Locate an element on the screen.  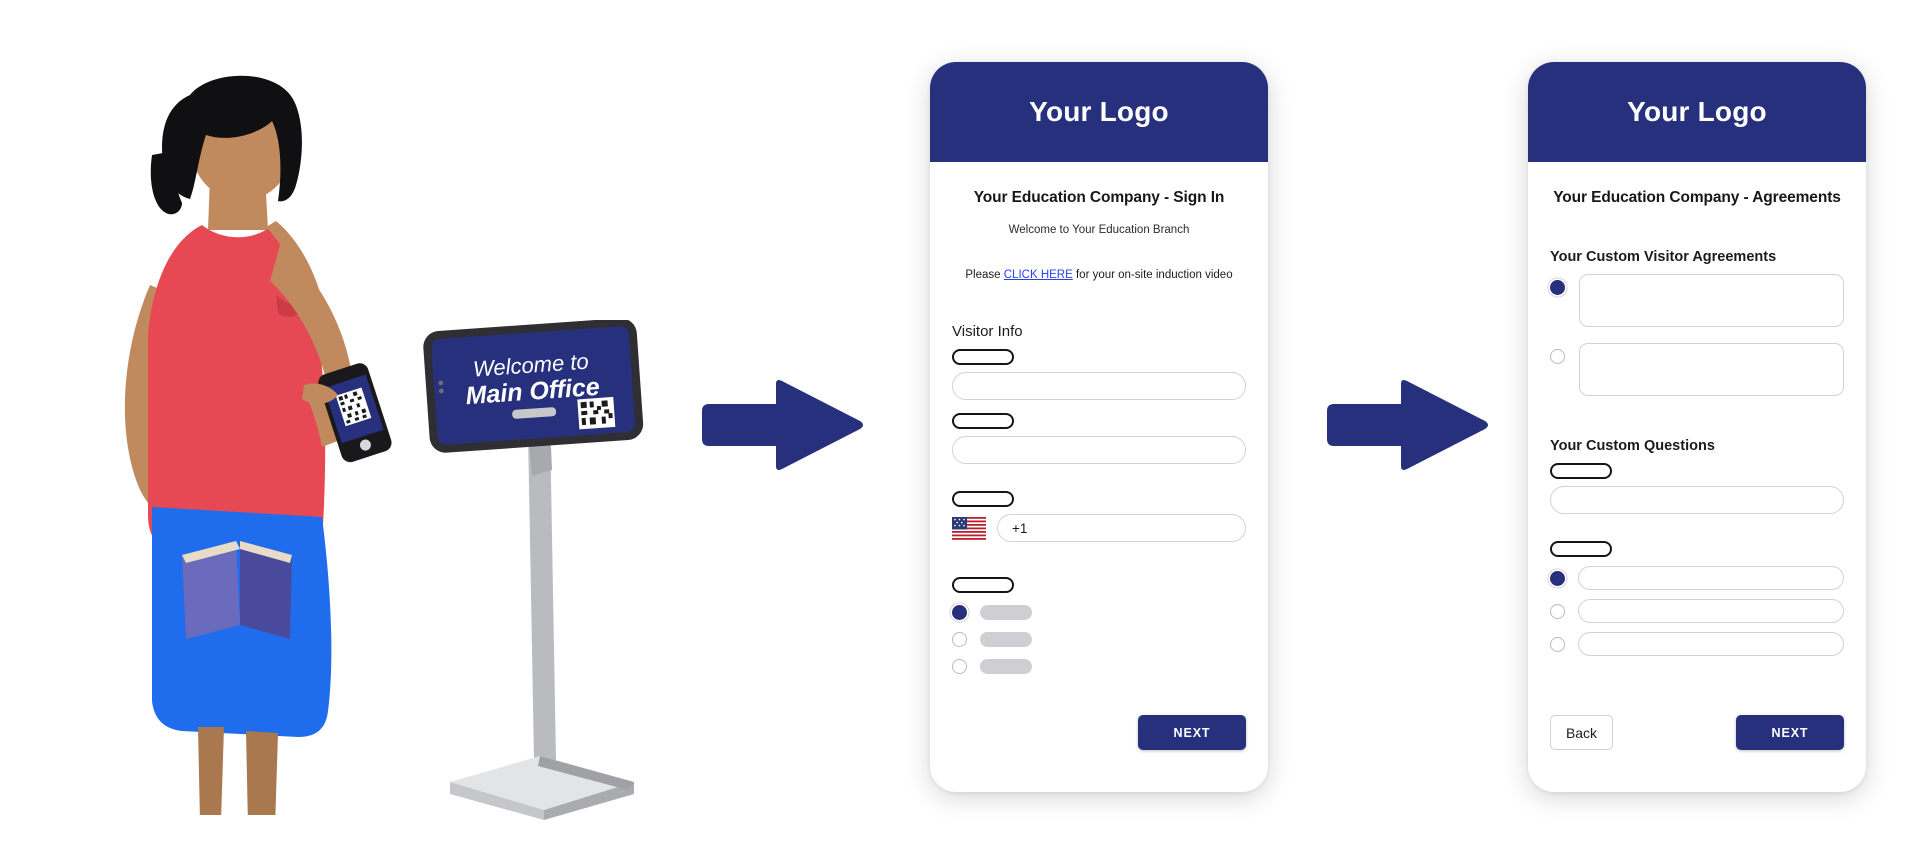
signin-header: Your Logo is located at coordinates (1099, 112).